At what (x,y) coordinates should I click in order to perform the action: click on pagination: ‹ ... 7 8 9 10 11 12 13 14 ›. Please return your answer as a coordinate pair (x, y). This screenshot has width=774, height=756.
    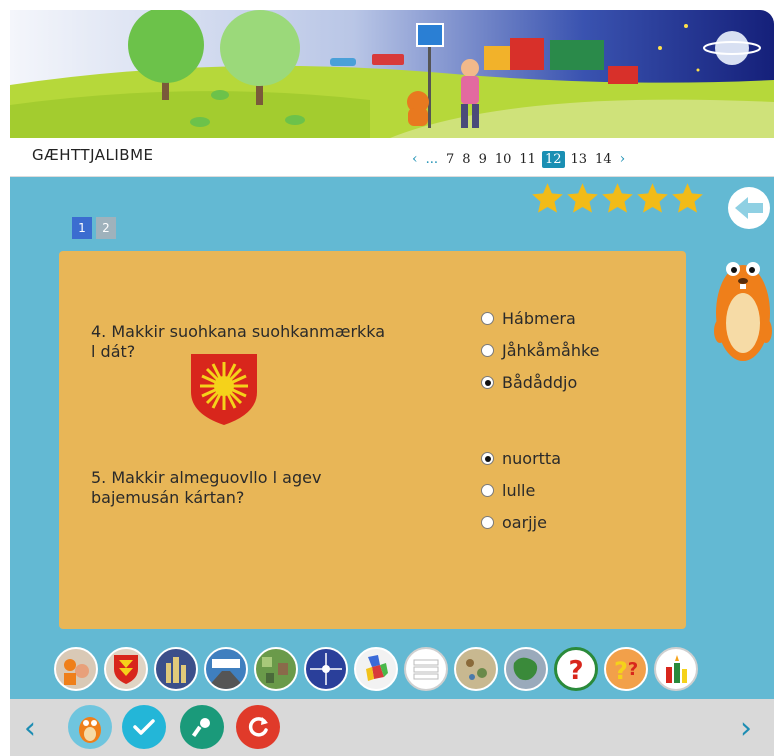
    Looking at the image, I should click on (518, 159).